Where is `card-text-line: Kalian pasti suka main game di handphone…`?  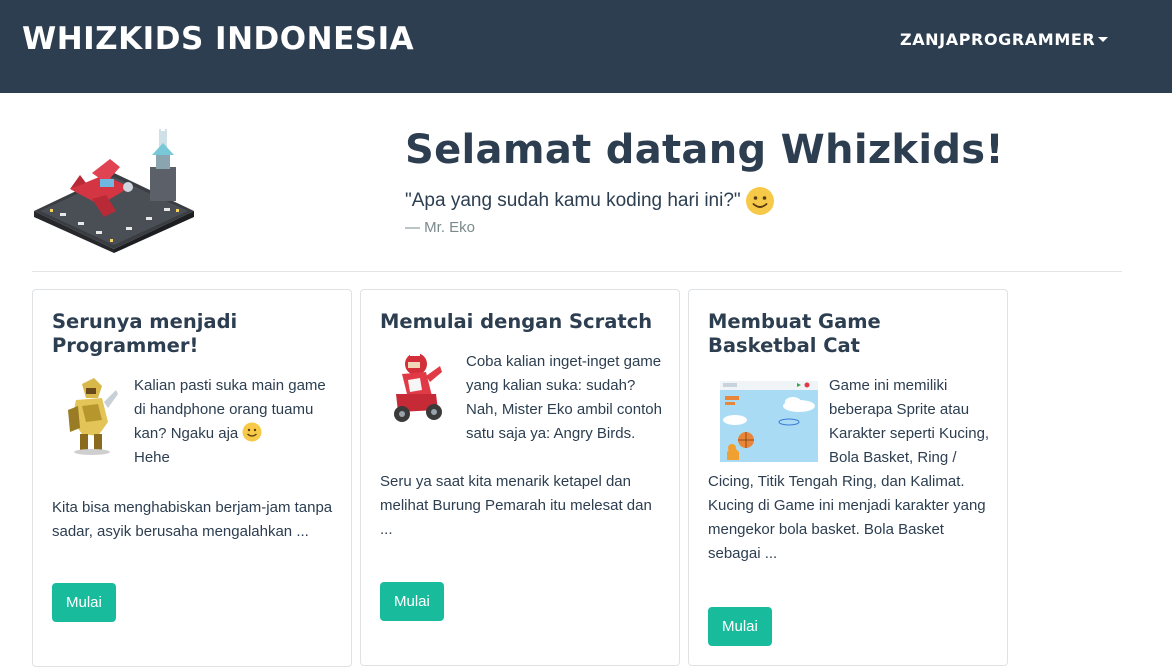
card-text-line: Kalian pasti suka main game di handphone… is located at coordinates (230, 409).